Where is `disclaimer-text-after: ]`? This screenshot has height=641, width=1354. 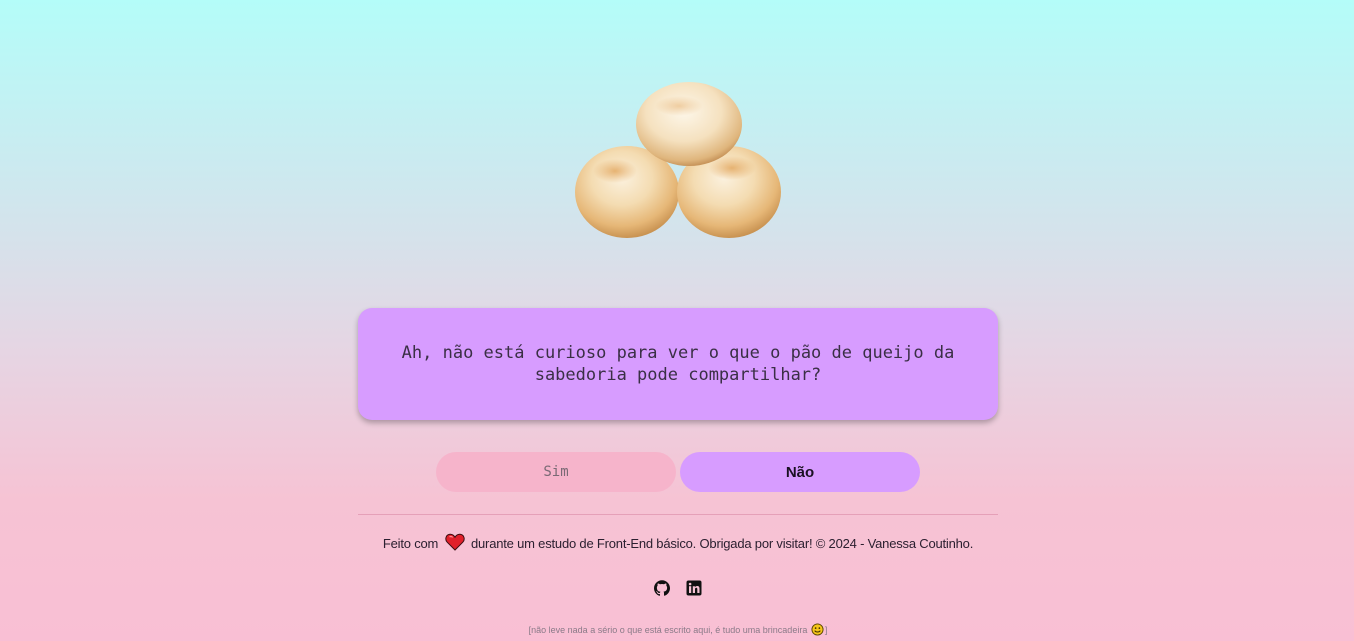 disclaimer-text-after: ] is located at coordinates (826, 630).